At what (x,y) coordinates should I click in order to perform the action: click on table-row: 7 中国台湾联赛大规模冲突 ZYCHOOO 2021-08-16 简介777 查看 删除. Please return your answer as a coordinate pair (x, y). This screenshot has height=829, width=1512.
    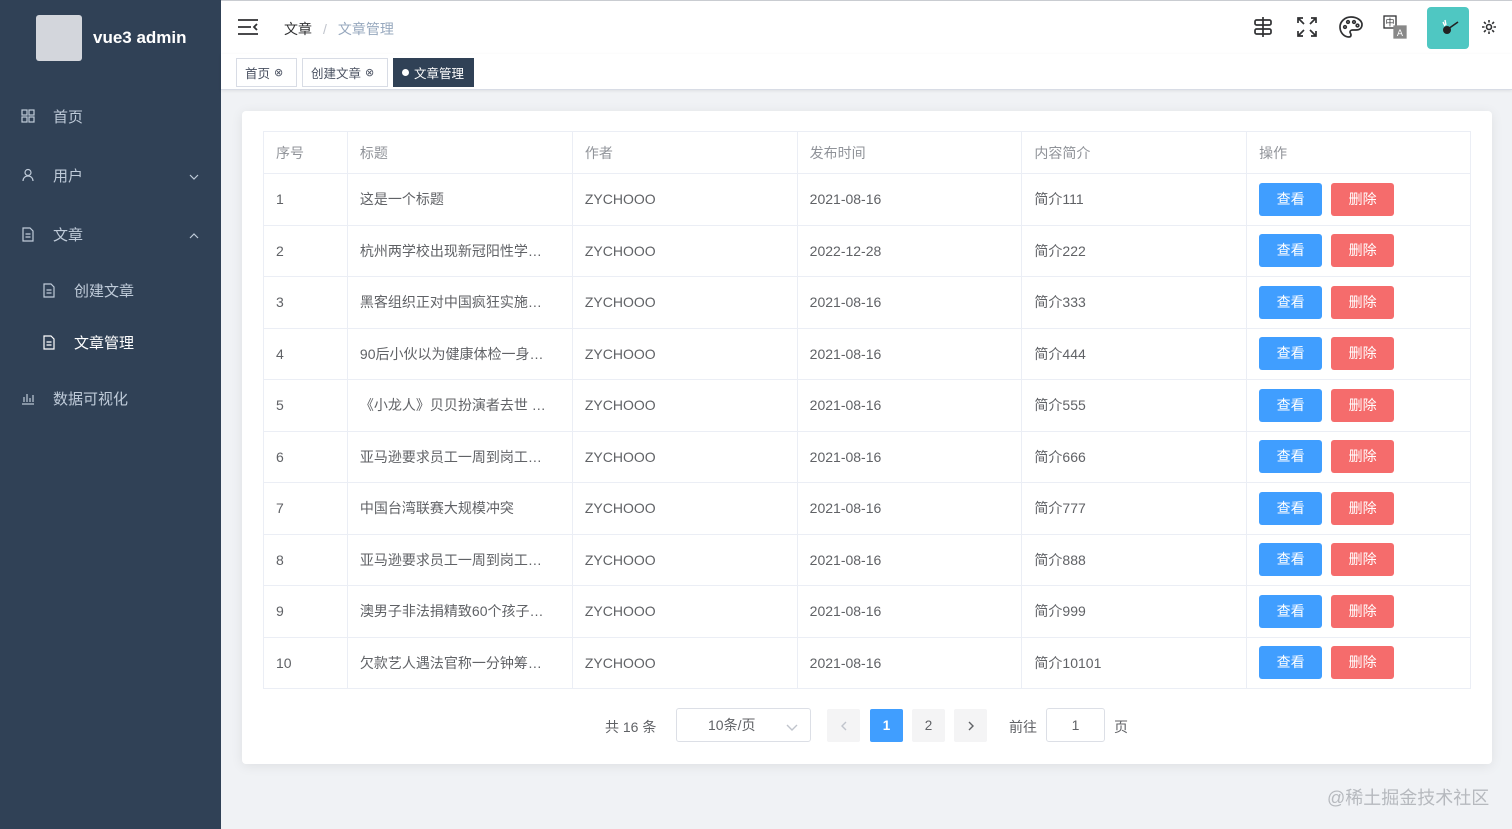
    Looking at the image, I should click on (867, 508).